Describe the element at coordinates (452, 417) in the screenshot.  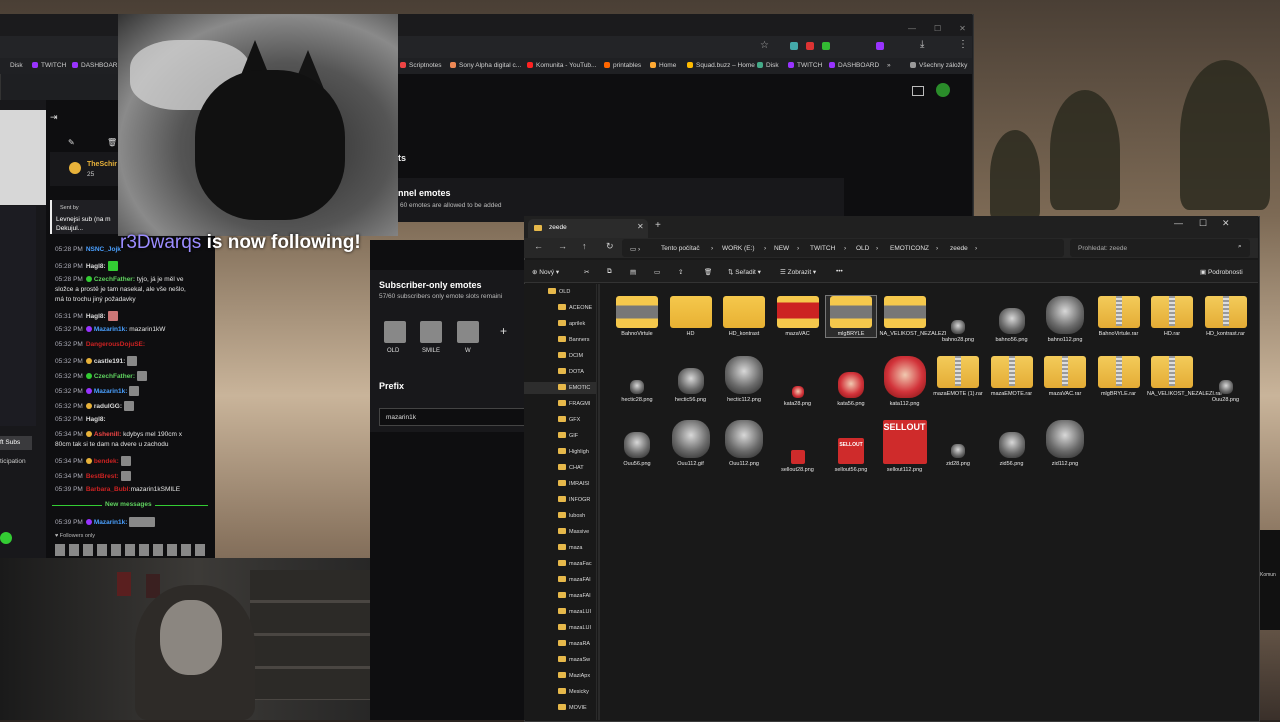
I see `prefix-input: mazarin1k` at that location.